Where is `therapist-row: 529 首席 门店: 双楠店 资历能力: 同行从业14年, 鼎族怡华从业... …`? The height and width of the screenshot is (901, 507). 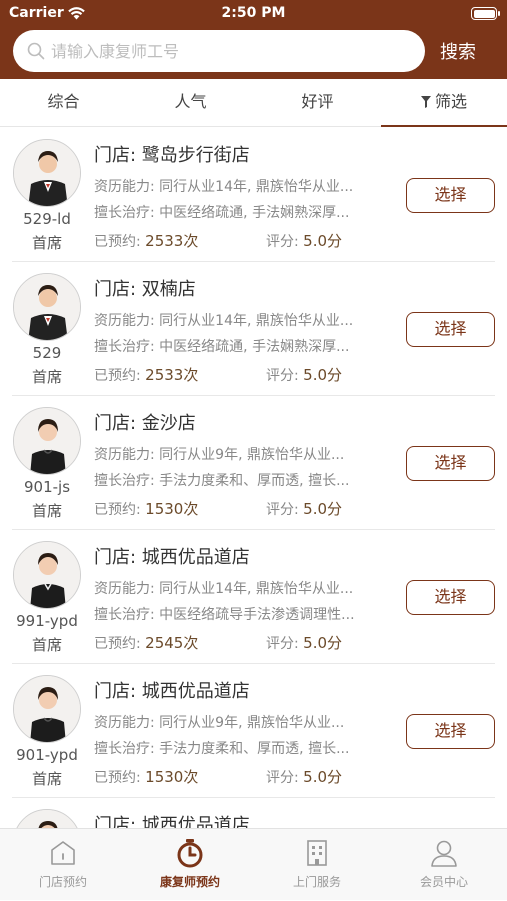 therapist-row: 529 首席 门店: 双楠店 资历能力: 同行从业14年, 鼎族怡华从业... … is located at coordinates (253, 329).